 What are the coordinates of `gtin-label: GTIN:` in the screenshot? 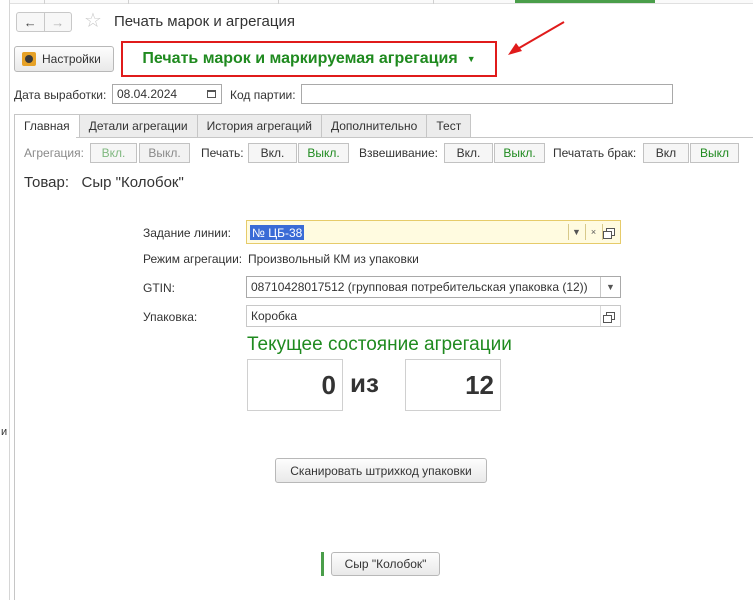 It's located at (159, 288).